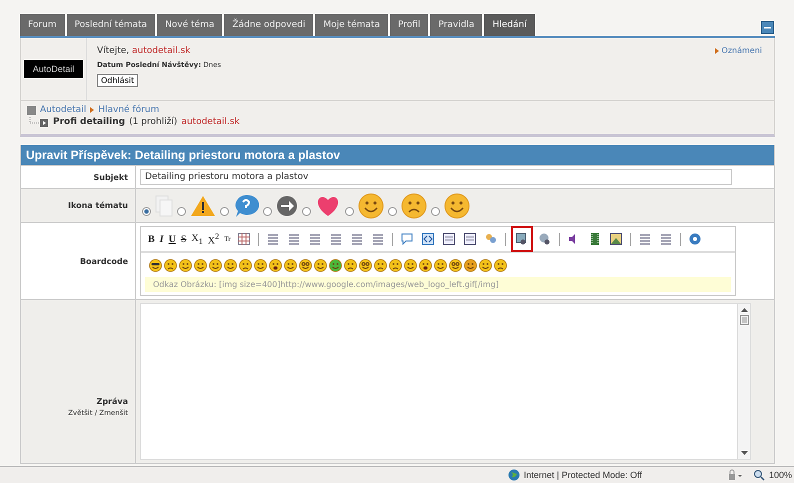  I want to click on heart-icon, so click(328, 205).